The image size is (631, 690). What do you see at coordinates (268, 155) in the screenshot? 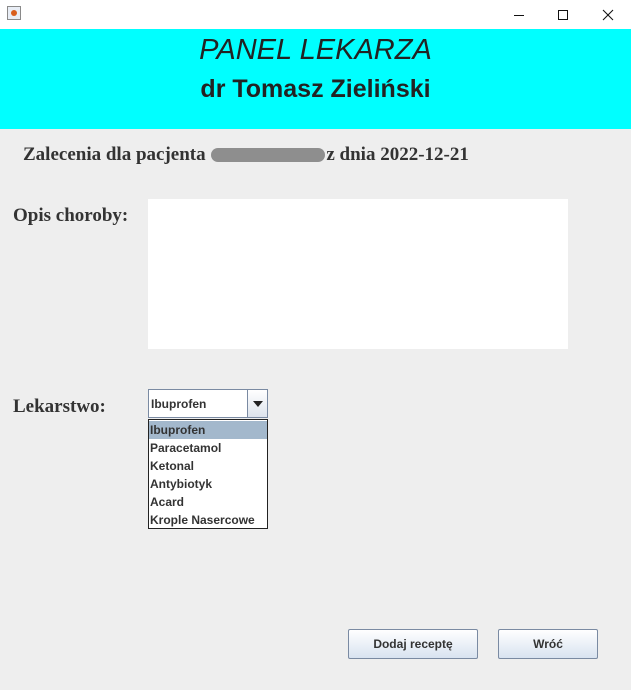
I see `redacted-patient-name` at bounding box center [268, 155].